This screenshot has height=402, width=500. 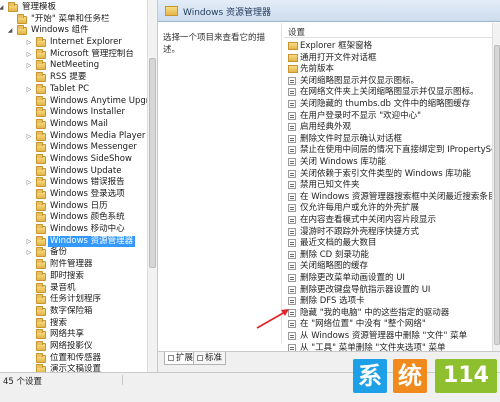 What do you see at coordinates (73, 230) in the screenshot?
I see `tree-item: Windows 移动中心` at bounding box center [73, 230].